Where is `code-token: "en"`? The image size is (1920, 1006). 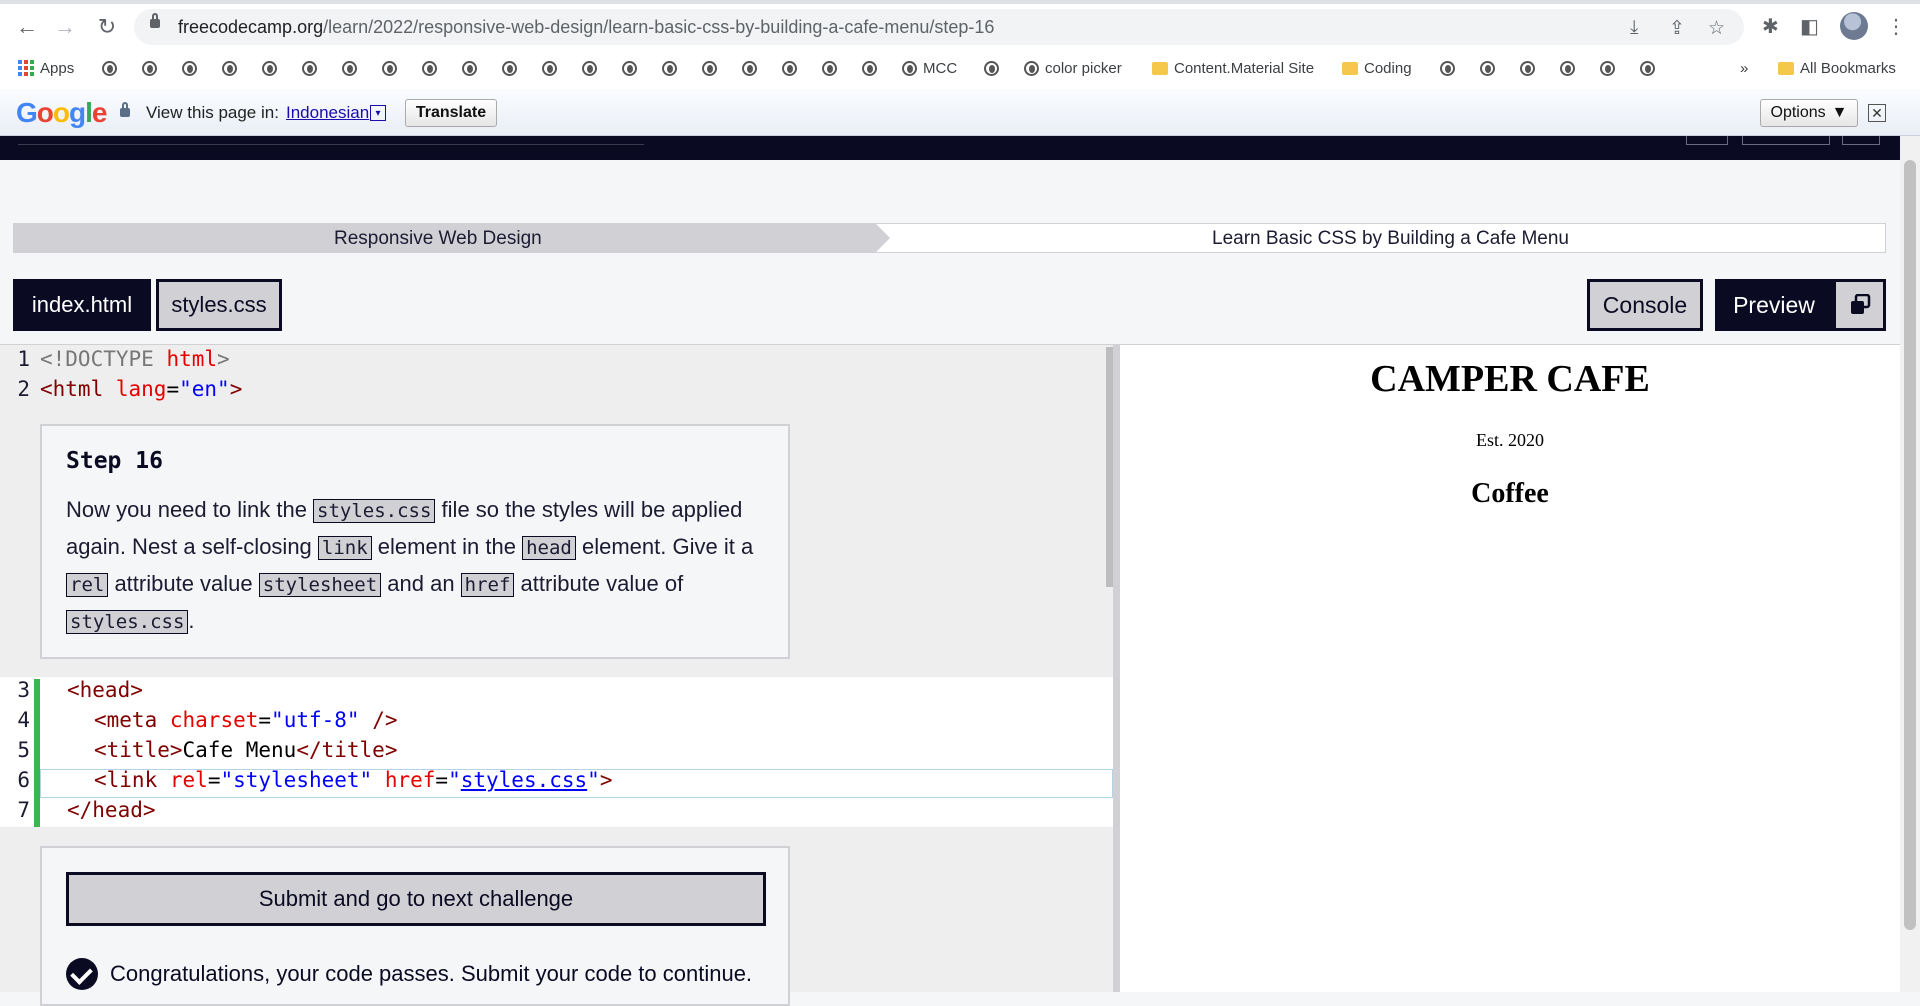 code-token: "en" is located at coordinates (204, 389).